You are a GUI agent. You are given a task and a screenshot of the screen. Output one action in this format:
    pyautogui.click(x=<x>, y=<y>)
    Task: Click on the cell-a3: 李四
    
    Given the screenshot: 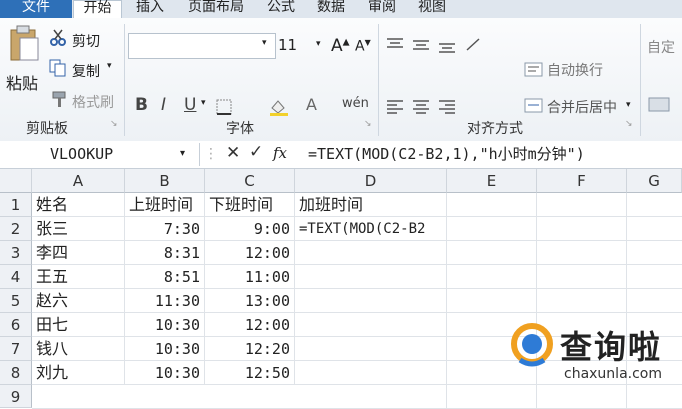 What is the action you would take?
    pyautogui.click(x=78, y=253)
    